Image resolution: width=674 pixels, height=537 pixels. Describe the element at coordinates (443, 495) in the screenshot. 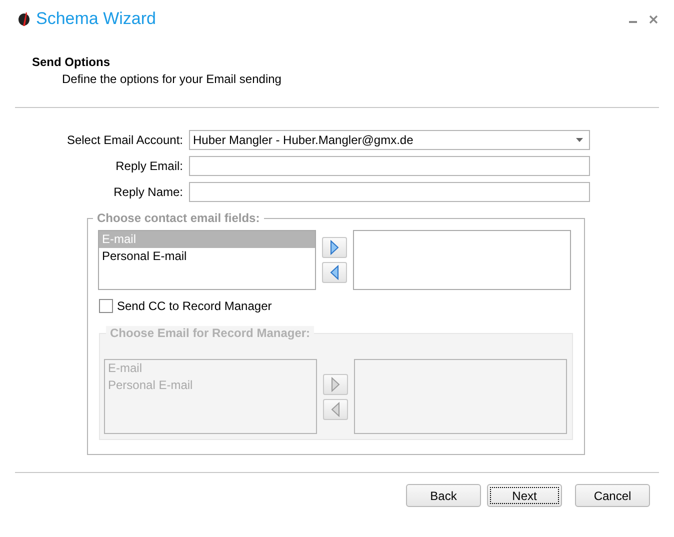

I see `wizard-button: Back` at that location.